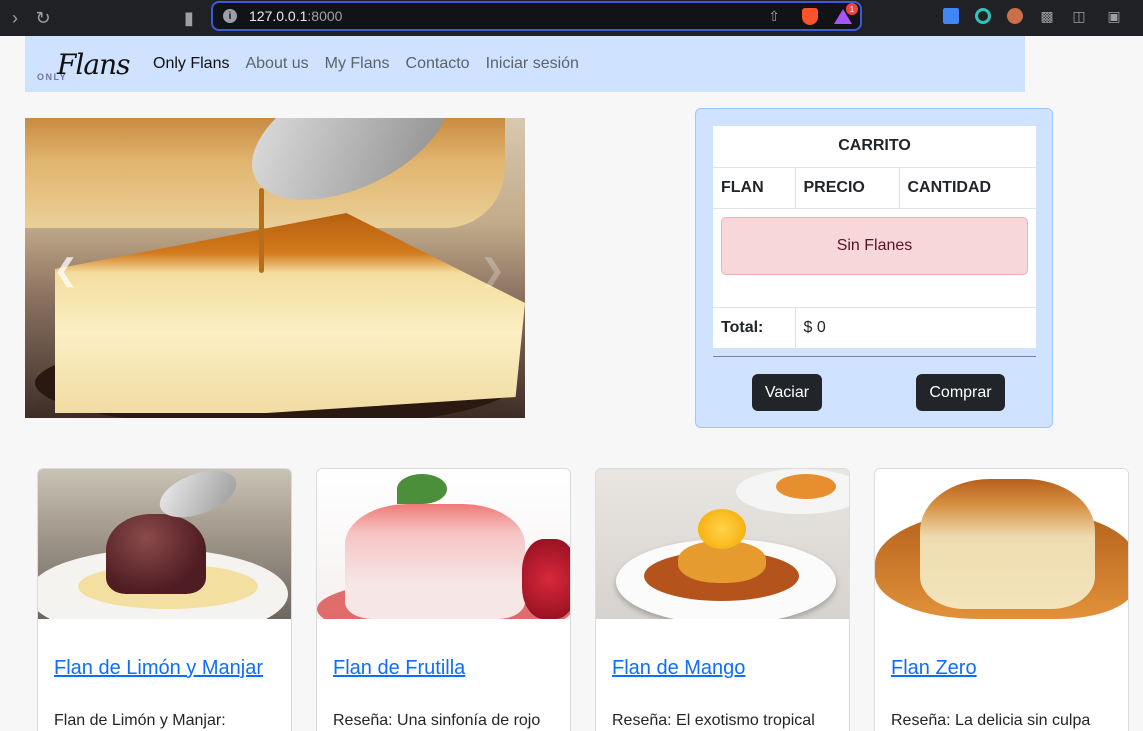  I want to click on reload-icon: ↻, so click(43, 18).